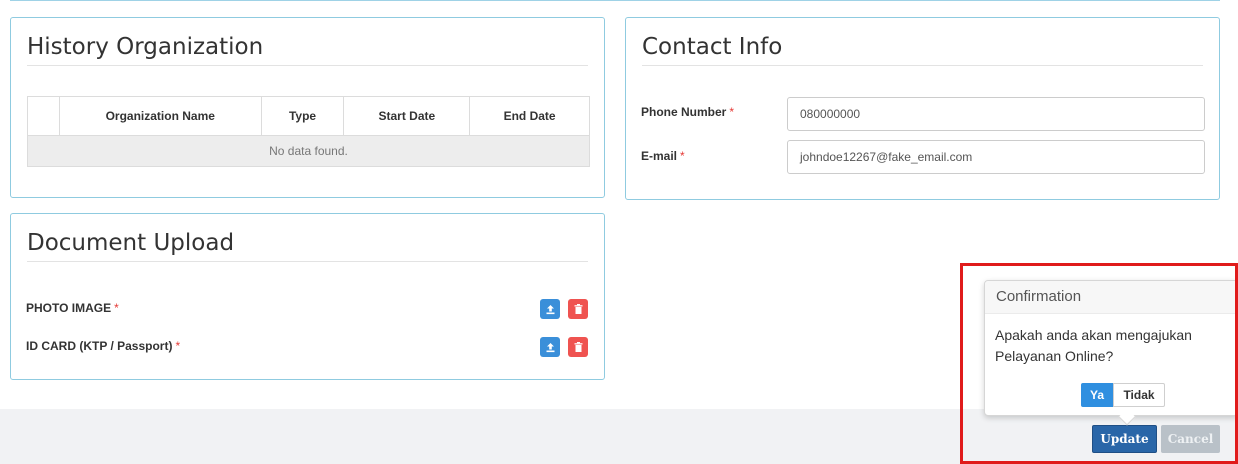  What do you see at coordinates (996, 114) in the screenshot?
I see `phone-number-input: 080000000` at bounding box center [996, 114].